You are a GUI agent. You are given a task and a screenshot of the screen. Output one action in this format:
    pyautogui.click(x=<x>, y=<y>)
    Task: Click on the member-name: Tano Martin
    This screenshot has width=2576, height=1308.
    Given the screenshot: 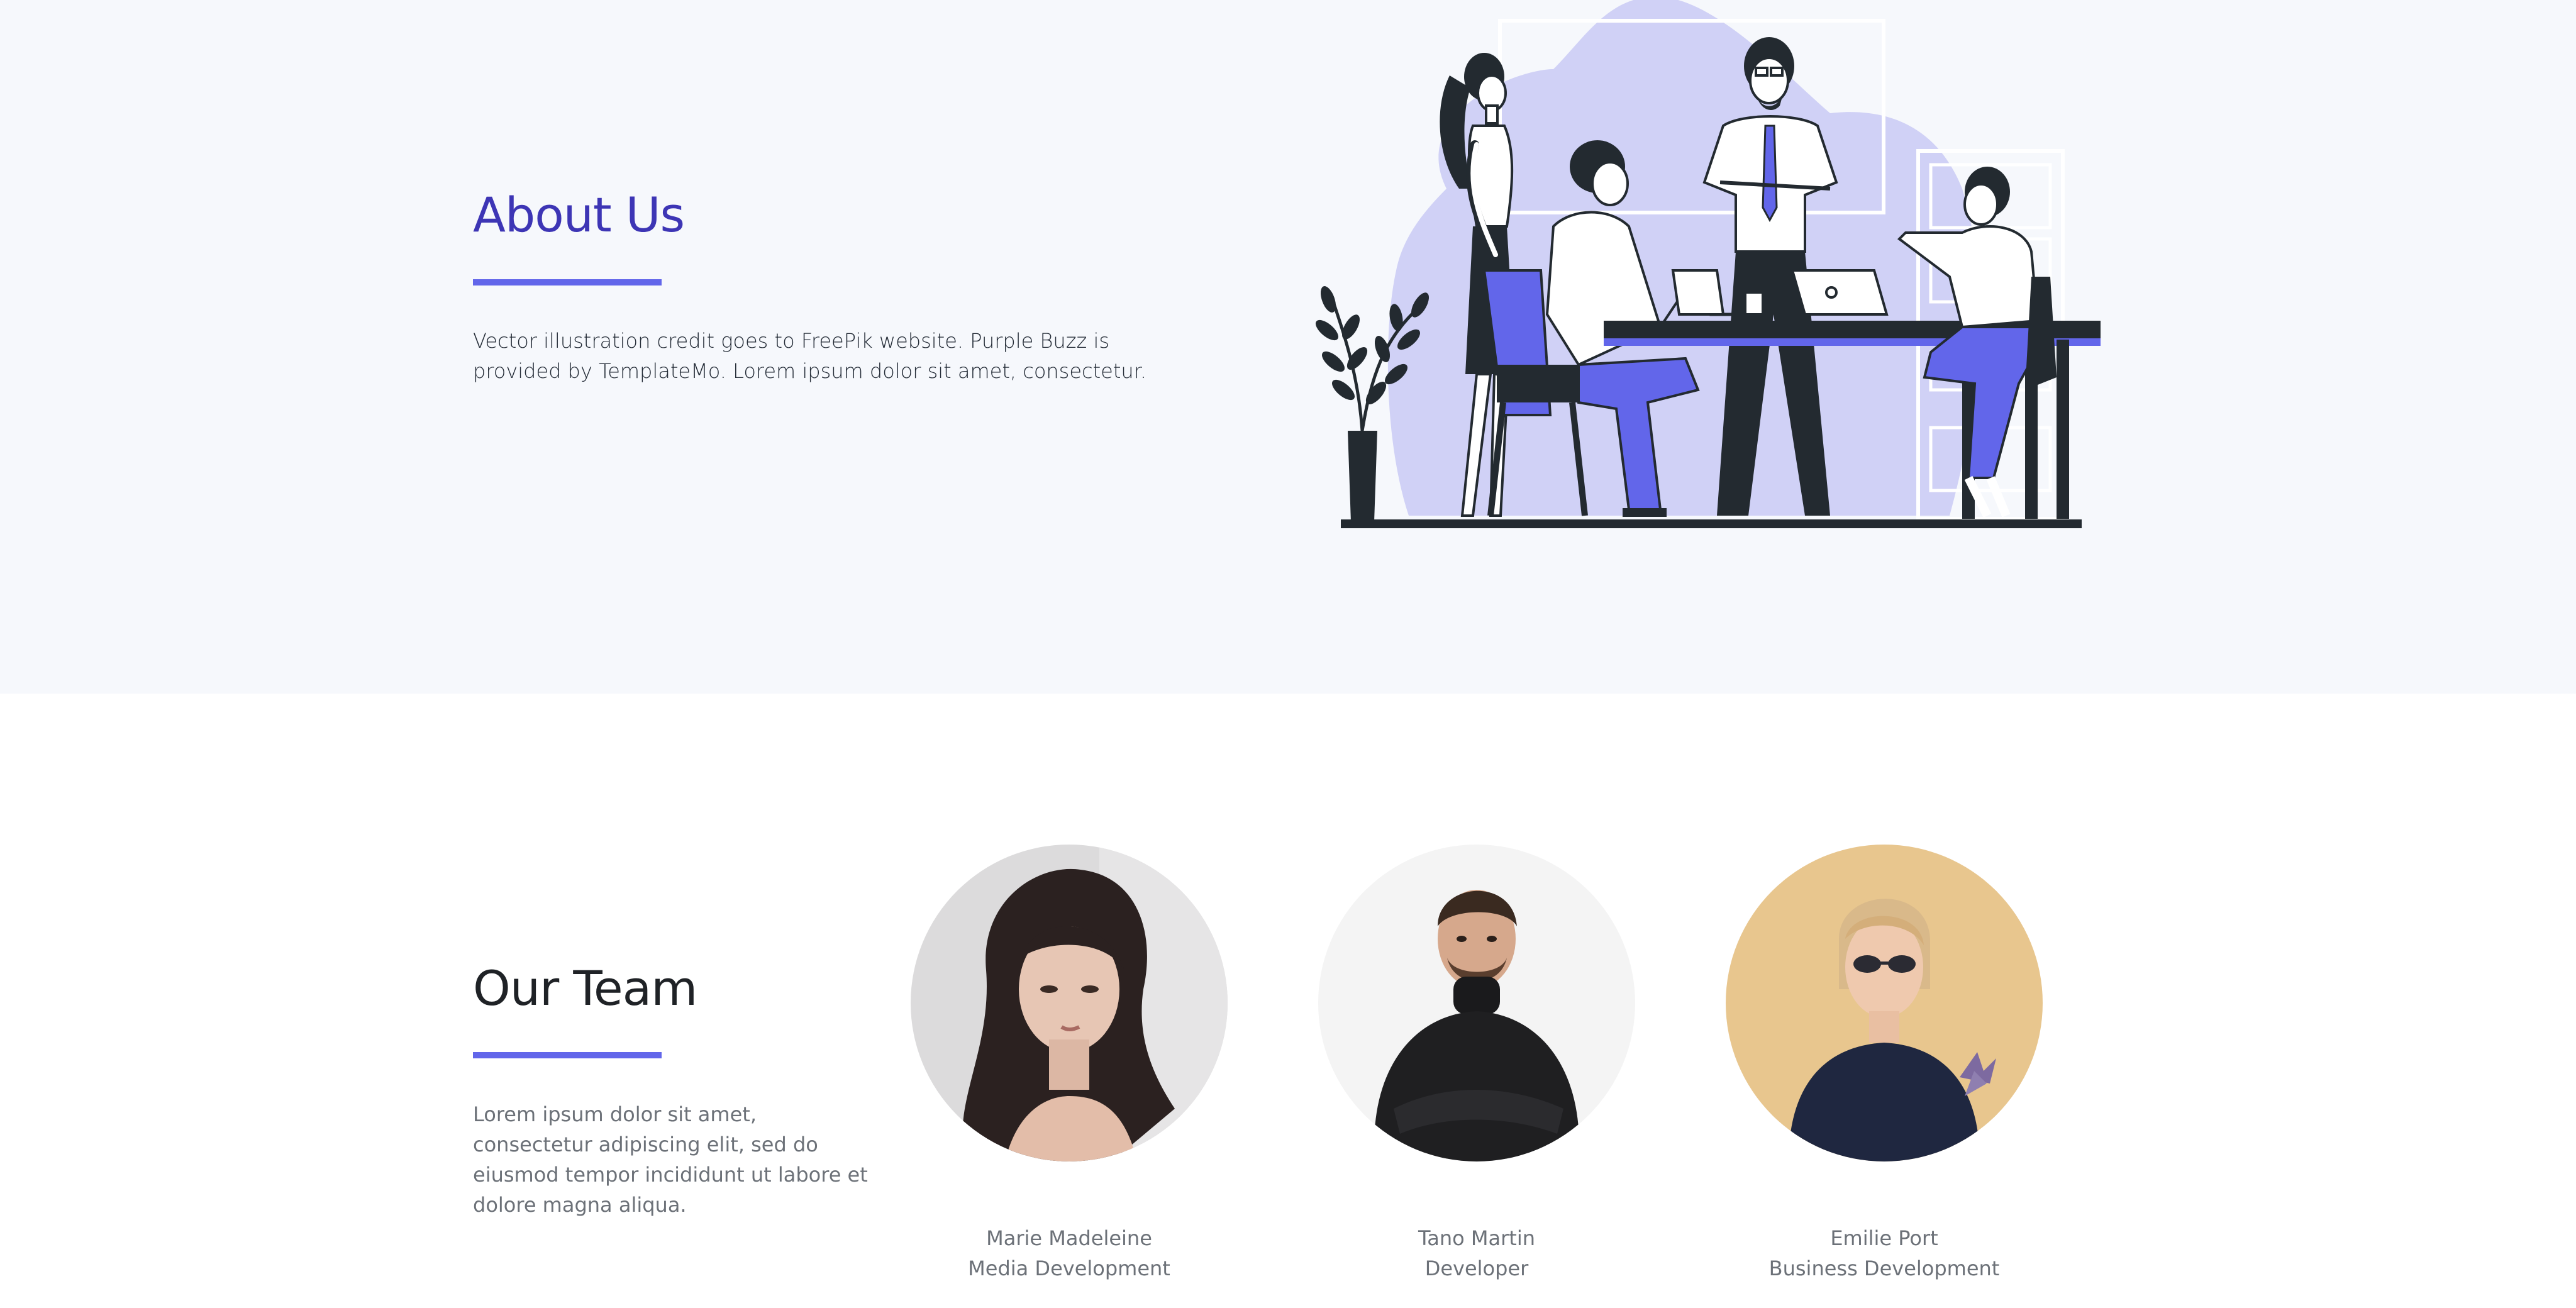 What is the action you would take?
    pyautogui.click(x=1476, y=1238)
    